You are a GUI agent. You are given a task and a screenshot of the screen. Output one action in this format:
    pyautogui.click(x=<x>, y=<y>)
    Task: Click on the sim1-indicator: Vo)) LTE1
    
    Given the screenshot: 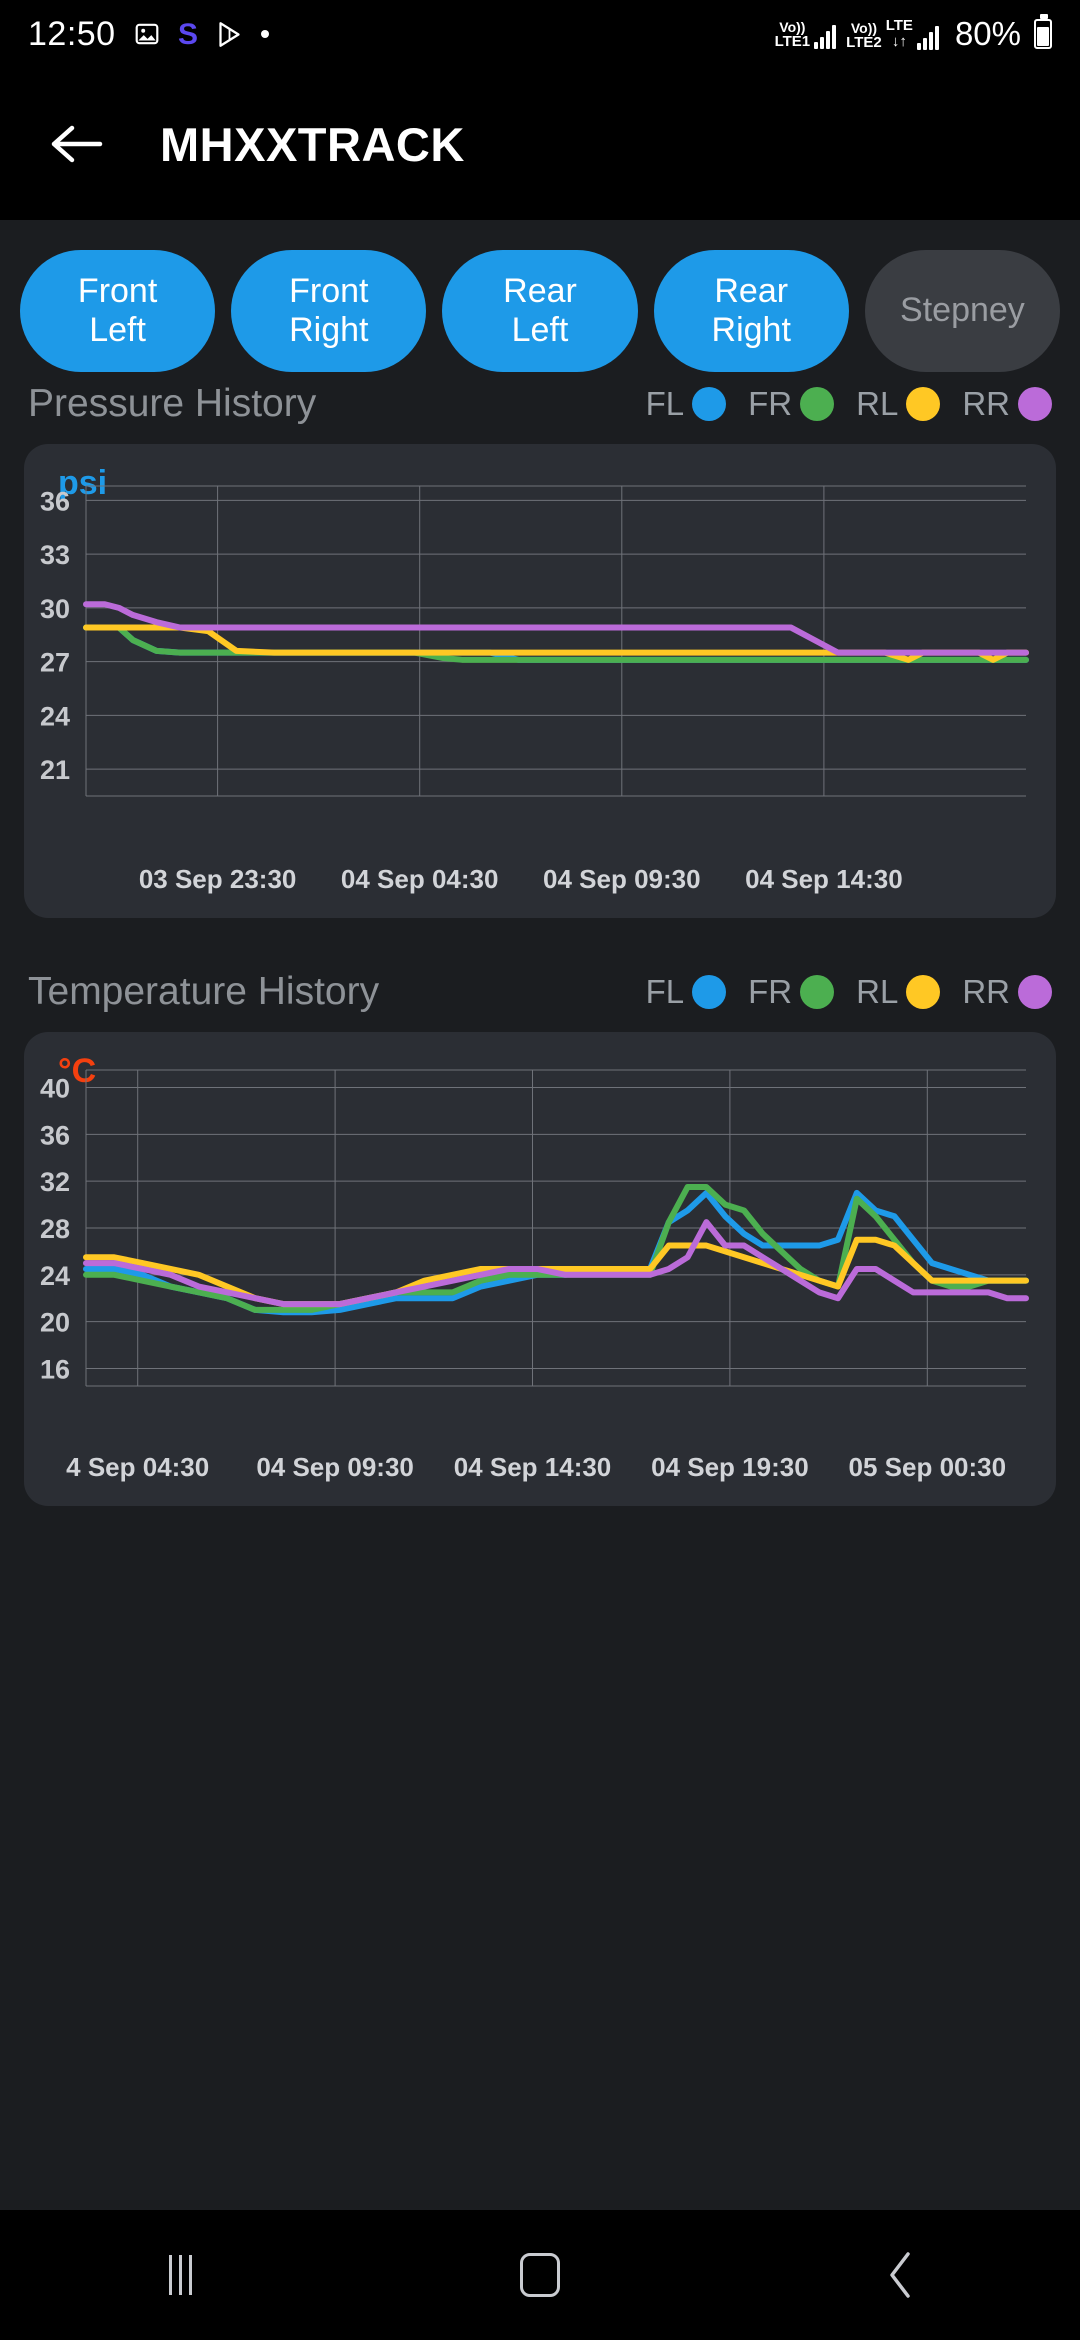 What is the action you would take?
    pyautogui.click(x=806, y=34)
    